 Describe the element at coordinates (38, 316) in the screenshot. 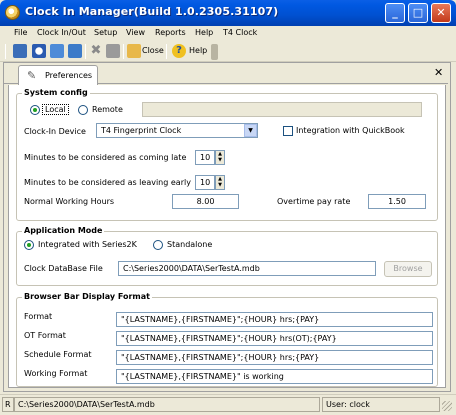

I see `format-label: Format` at that location.